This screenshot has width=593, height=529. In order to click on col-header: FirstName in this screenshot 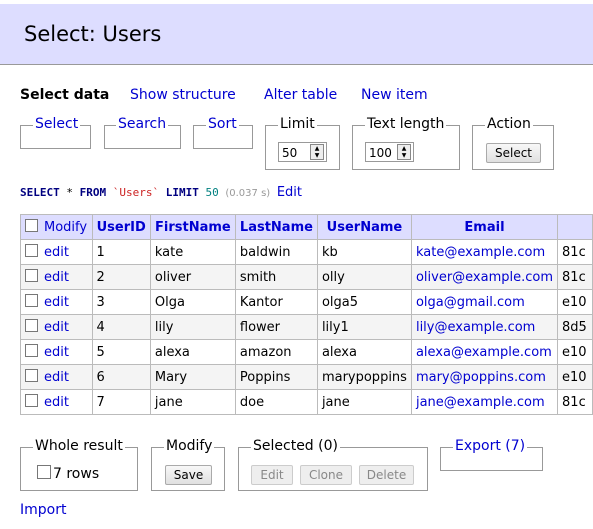, I will do `click(192, 227)`.